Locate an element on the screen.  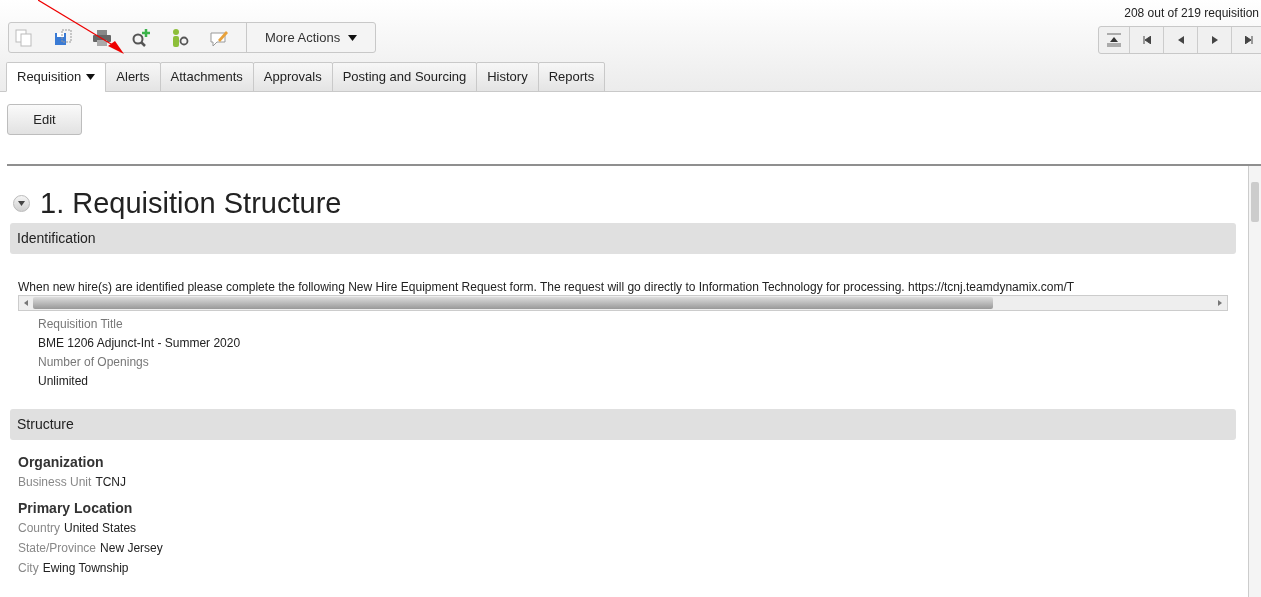
collapse-section-icon is located at coordinates (21, 203).